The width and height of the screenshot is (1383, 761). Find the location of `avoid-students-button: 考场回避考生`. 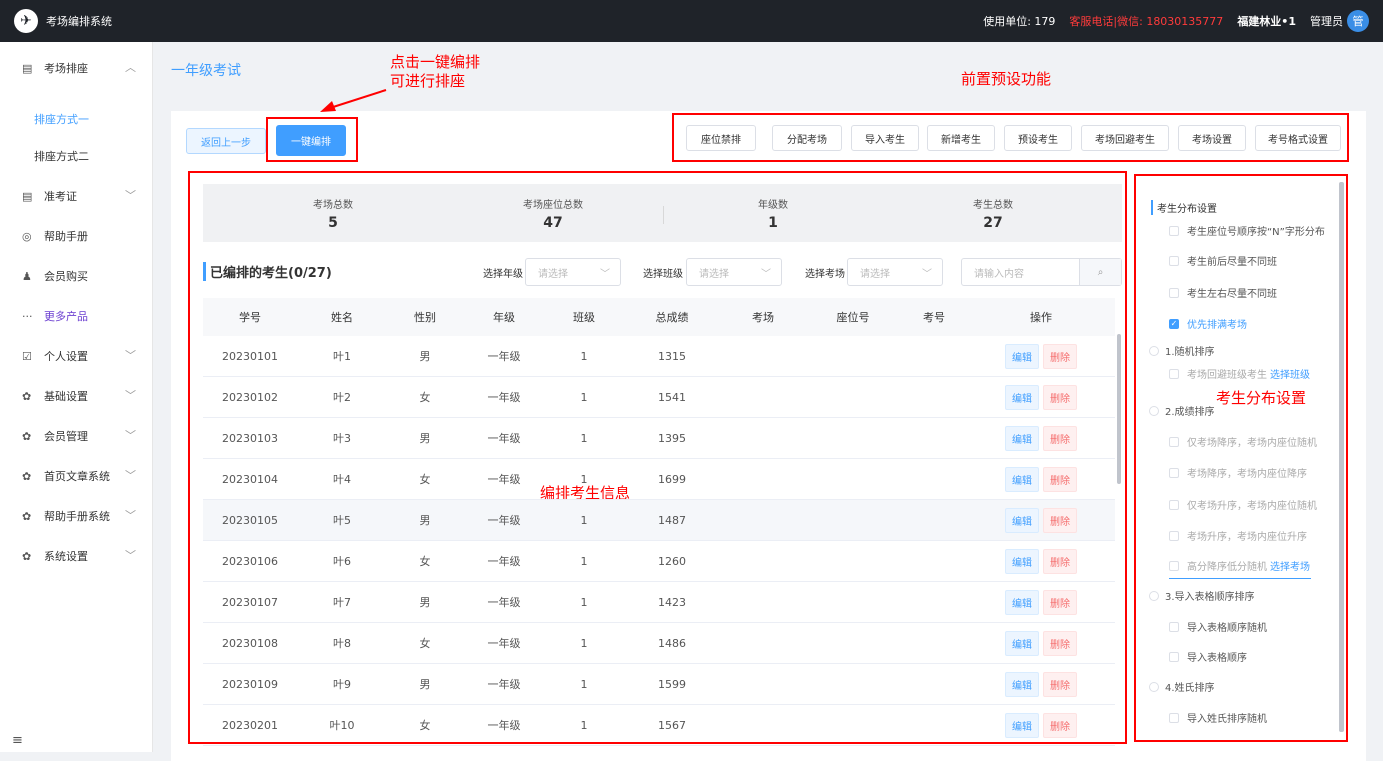

avoid-students-button: 考场回避考生 is located at coordinates (1125, 138).